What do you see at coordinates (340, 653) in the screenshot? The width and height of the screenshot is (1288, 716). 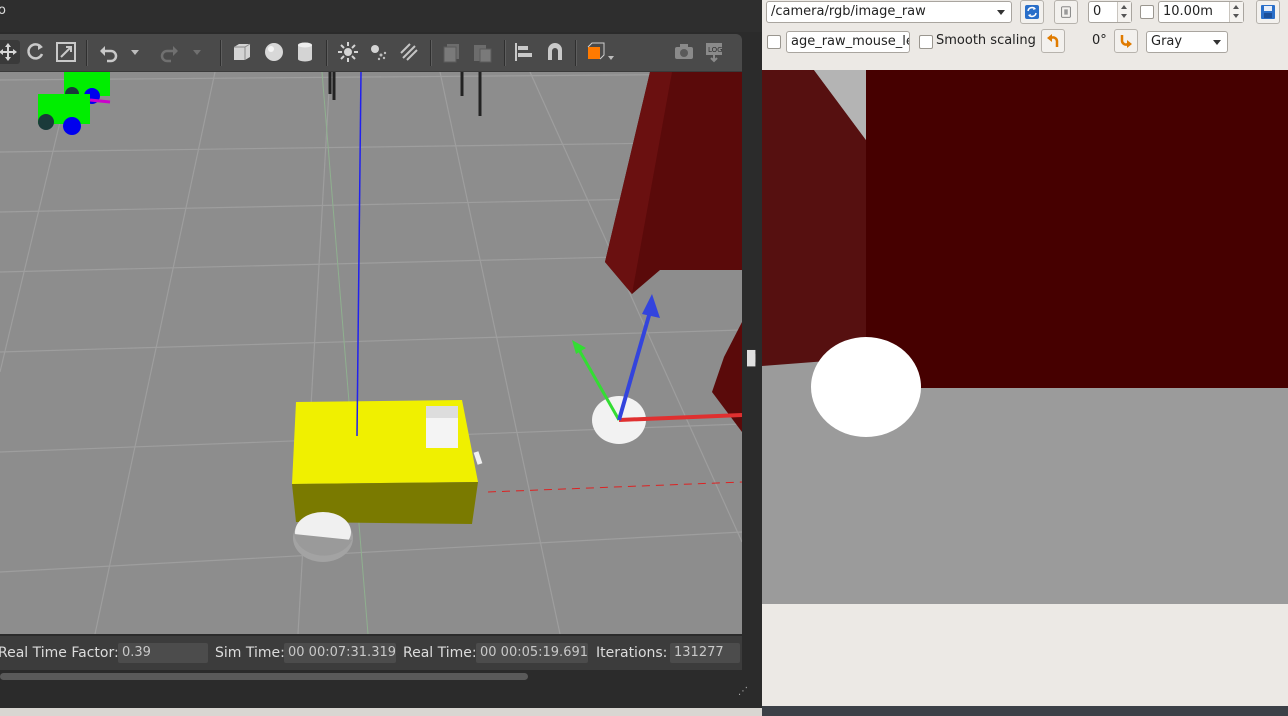 I see `sim-time-value: 00 00:07:31.319` at bounding box center [340, 653].